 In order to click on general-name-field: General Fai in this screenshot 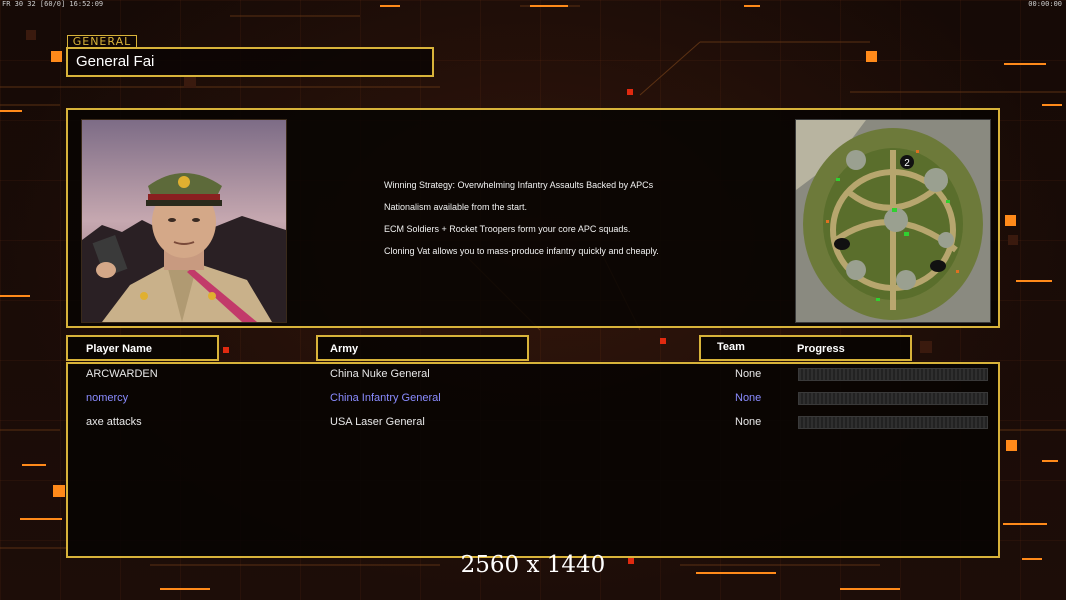, I will do `click(250, 62)`.